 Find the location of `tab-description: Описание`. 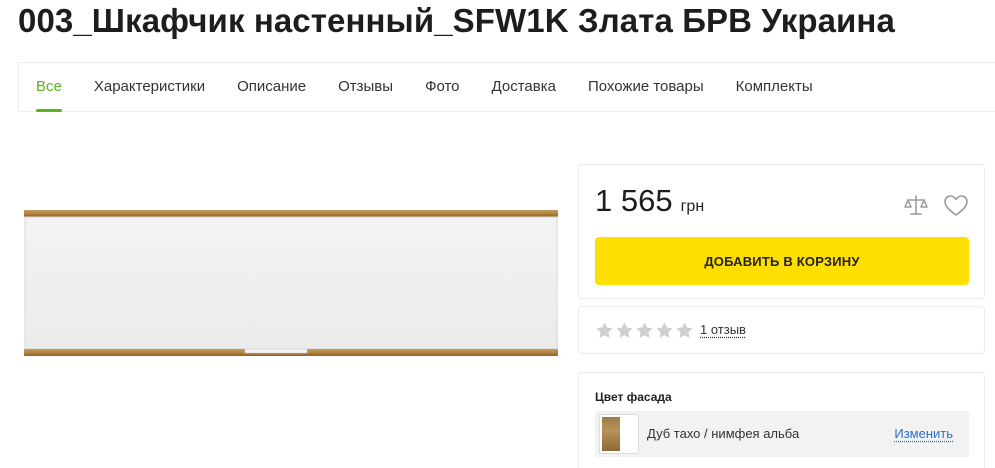

tab-description: Описание is located at coordinates (271, 87).